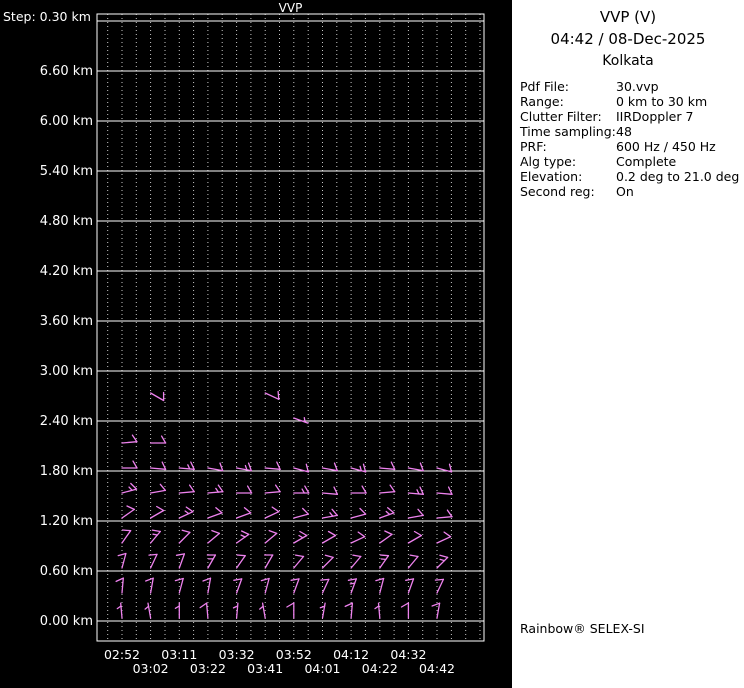 The height and width of the screenshot is (688, 744). I want to click on y-tick-label: 0.60 km, so click(66, 571).